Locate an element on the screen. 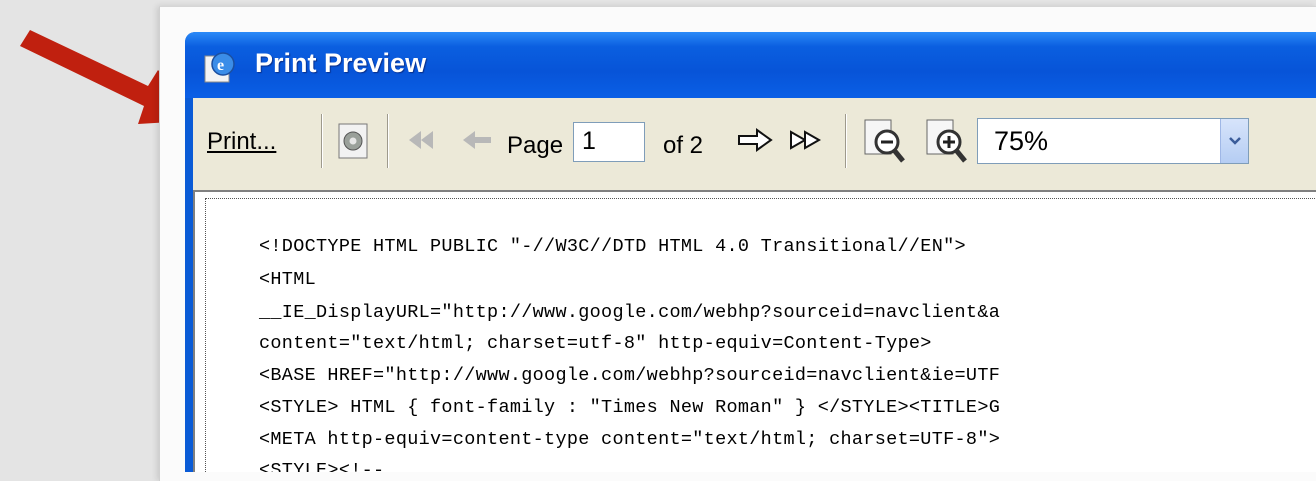 This screenshot has width=1316, height=481. zoom-dropdown-button is located at coordinates (1234, 141).